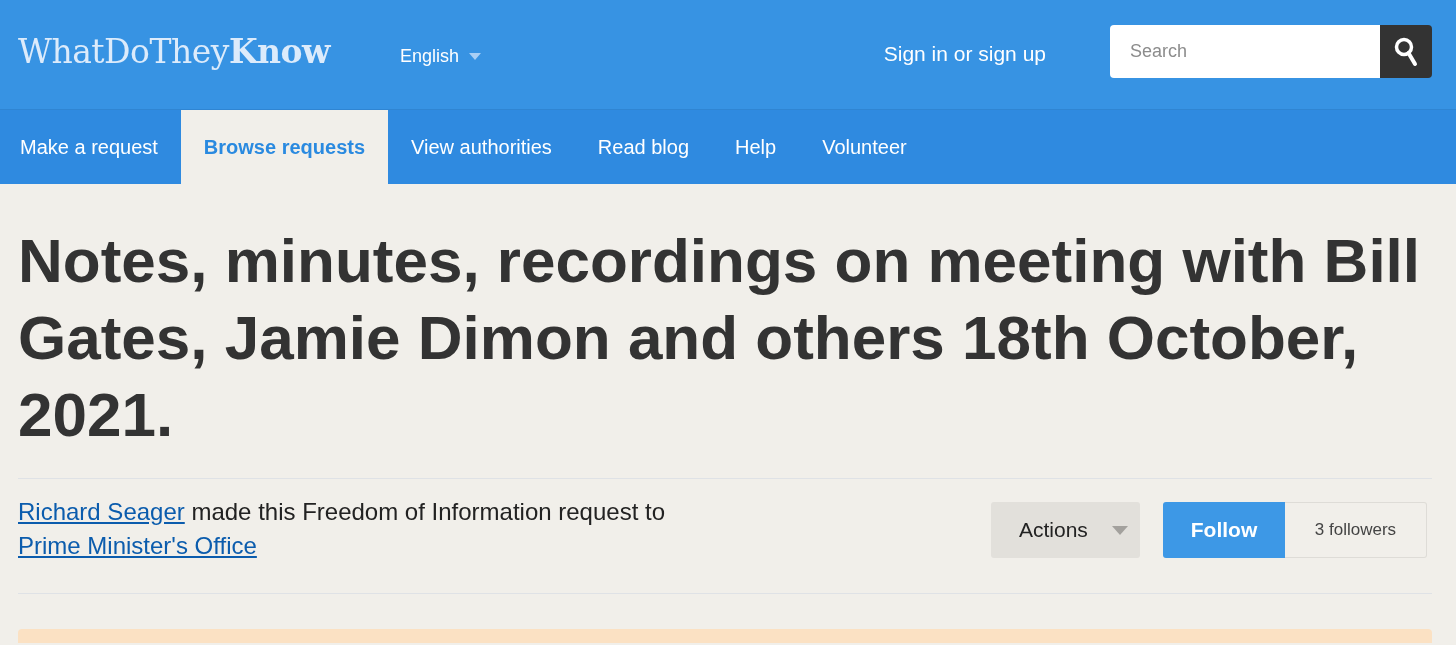  Describe the element at coordinates (643, 147) in the screenshot. I see `nav-tab: Read blog` at that location.